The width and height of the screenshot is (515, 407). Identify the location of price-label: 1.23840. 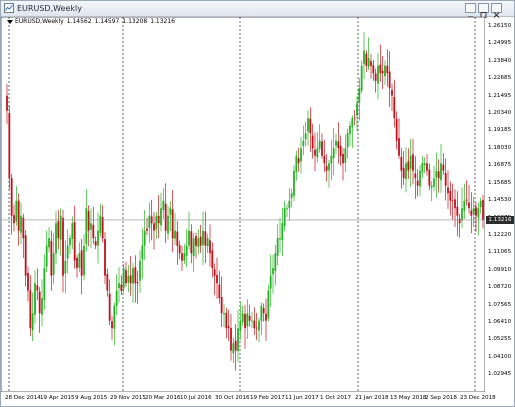
(500, 60).